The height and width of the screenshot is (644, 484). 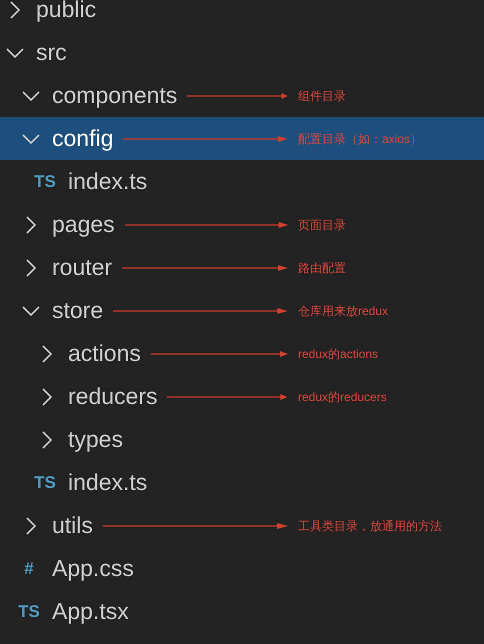 What do you see at coordinates (83, 138) in the screenshot?
I see `folder-name: config` at bounding box center [83, 138].